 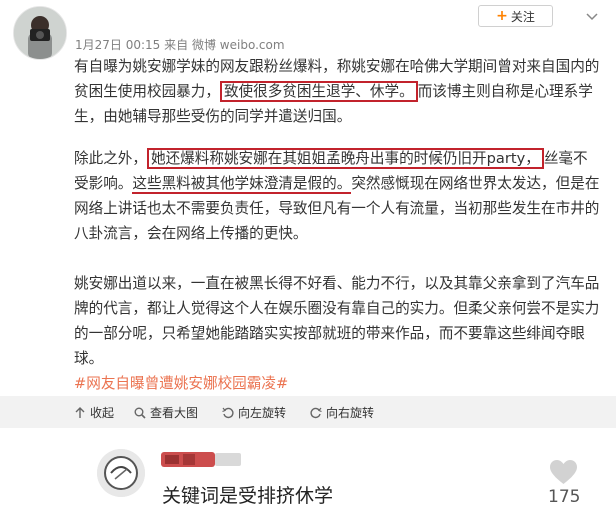 I want to click on rotate-left-button: 向左旋转, so click(x=254, y=412).